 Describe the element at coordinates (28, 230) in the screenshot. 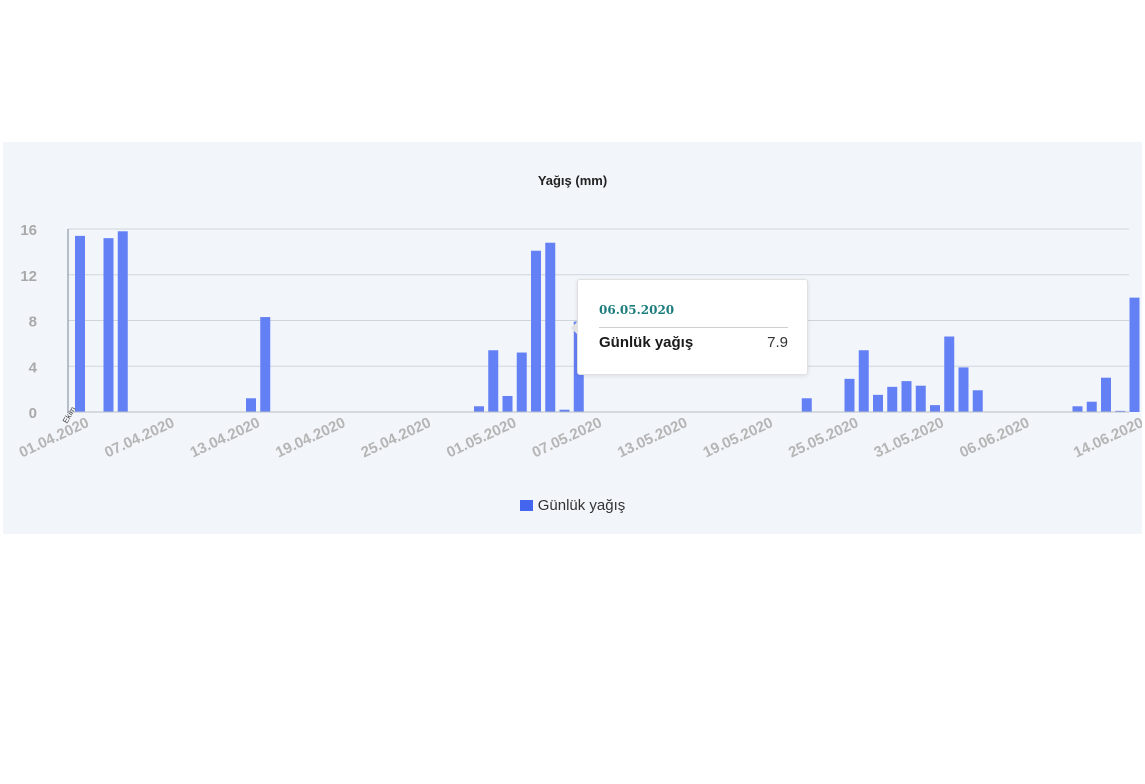

I see `y-tick-label: 16` at that location.